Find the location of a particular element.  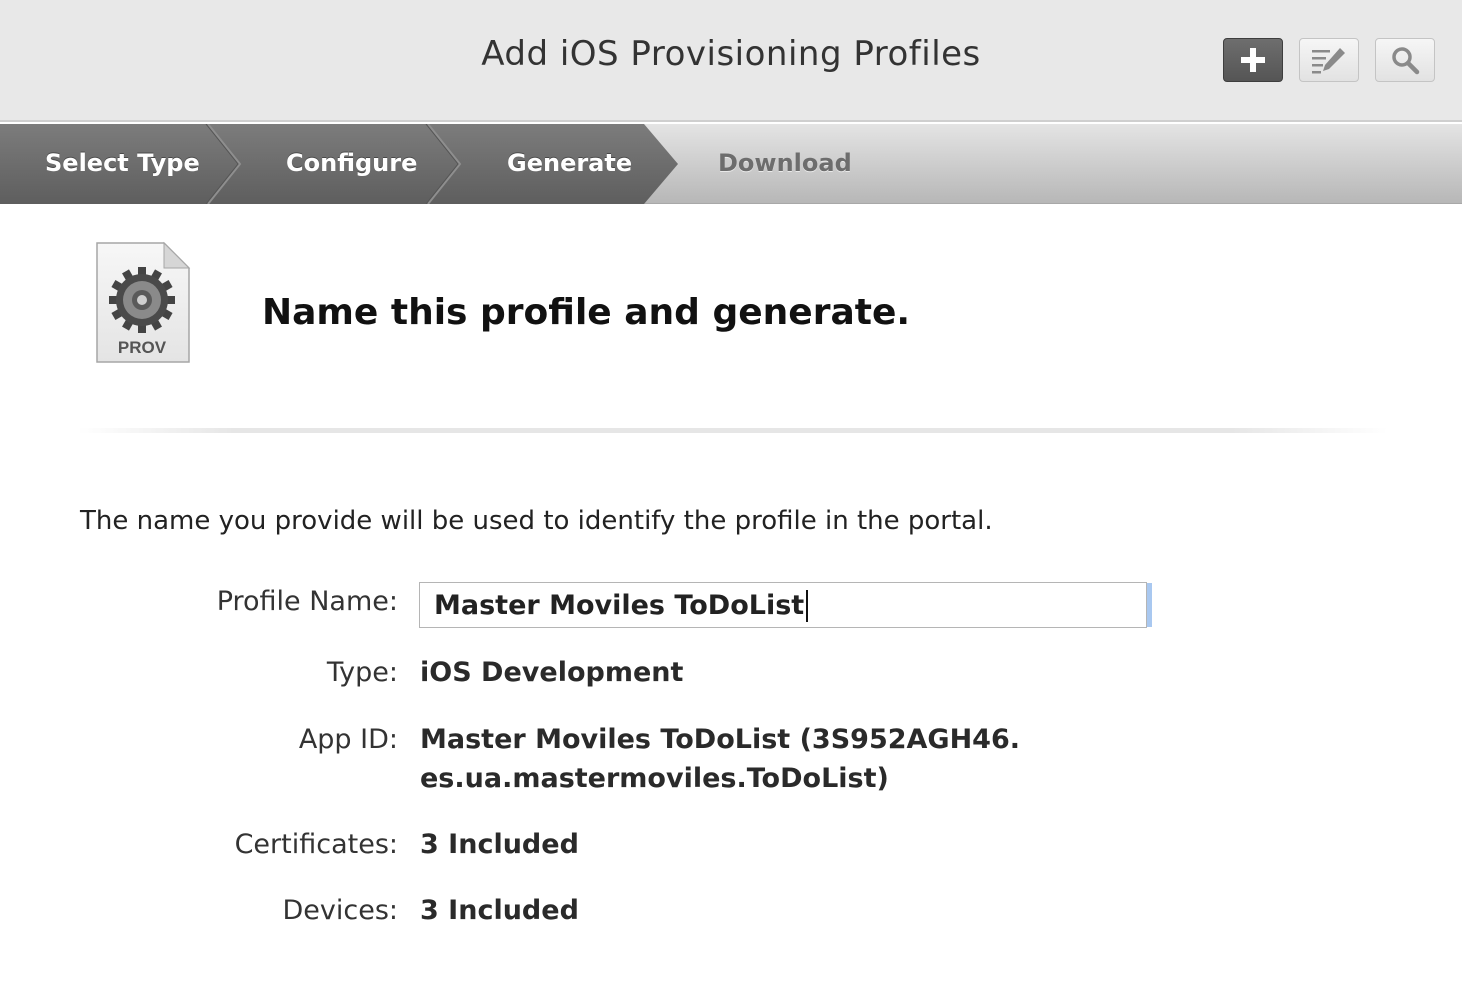

search-icon is located at coordinates (1406, 61).